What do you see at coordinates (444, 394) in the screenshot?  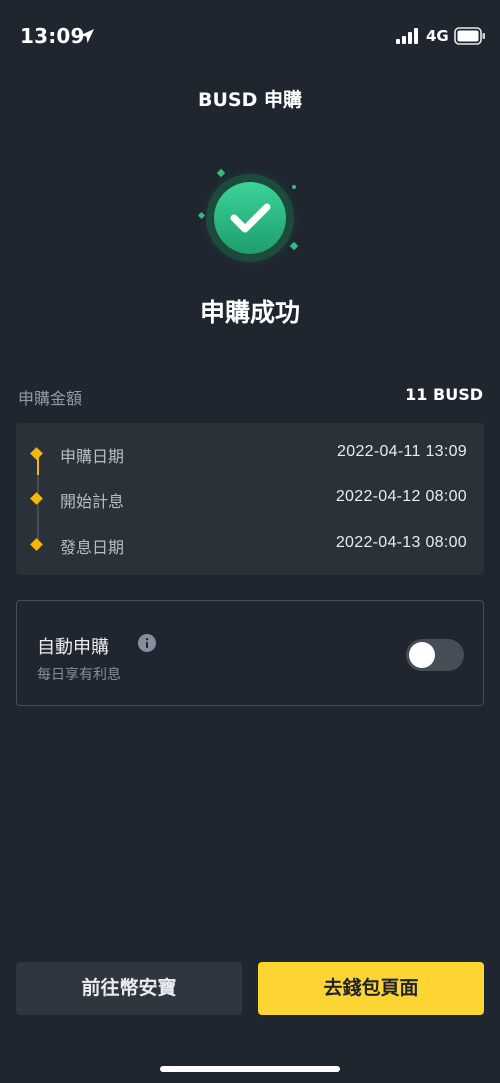 I see `amount-value: 11 BUSD` at bounding box center [444, 394].